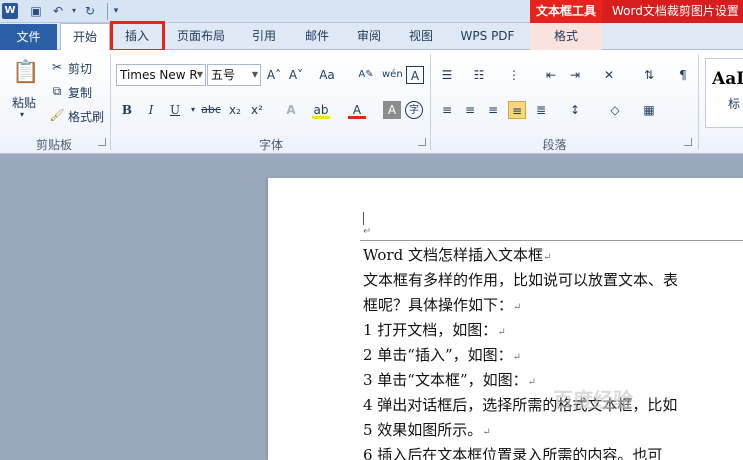 This screenshot has width=743, height=460. I want to click on superscript-icon: x², so click(257, 110).